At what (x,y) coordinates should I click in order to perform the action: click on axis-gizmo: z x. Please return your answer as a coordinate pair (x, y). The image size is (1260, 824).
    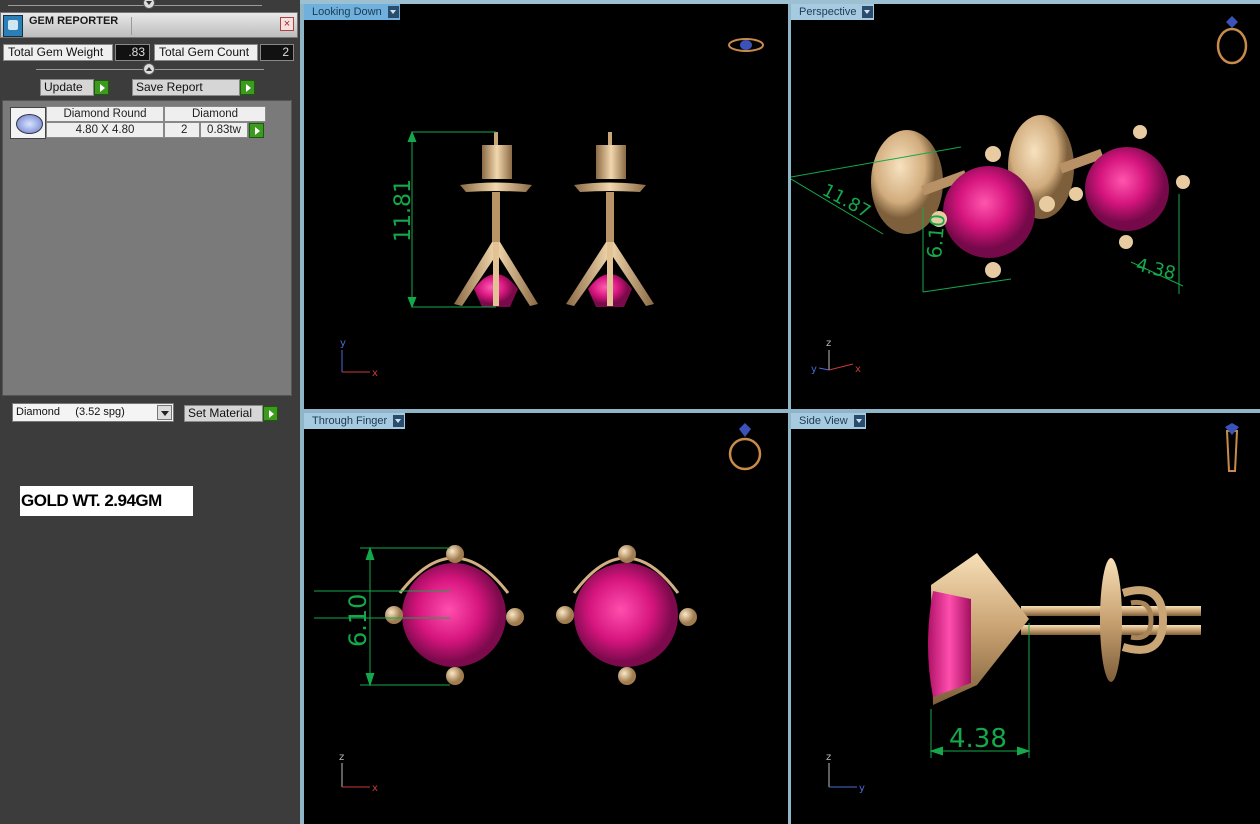
    Looking at the image, I should click on (358, 773).